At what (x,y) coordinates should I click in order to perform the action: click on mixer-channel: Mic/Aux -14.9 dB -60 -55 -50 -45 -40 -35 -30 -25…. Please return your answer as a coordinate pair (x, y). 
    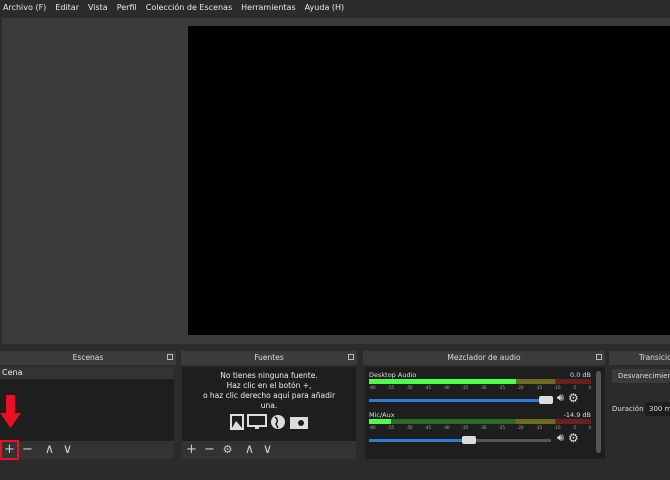
    Looking at the image, I should click on (480, 427).